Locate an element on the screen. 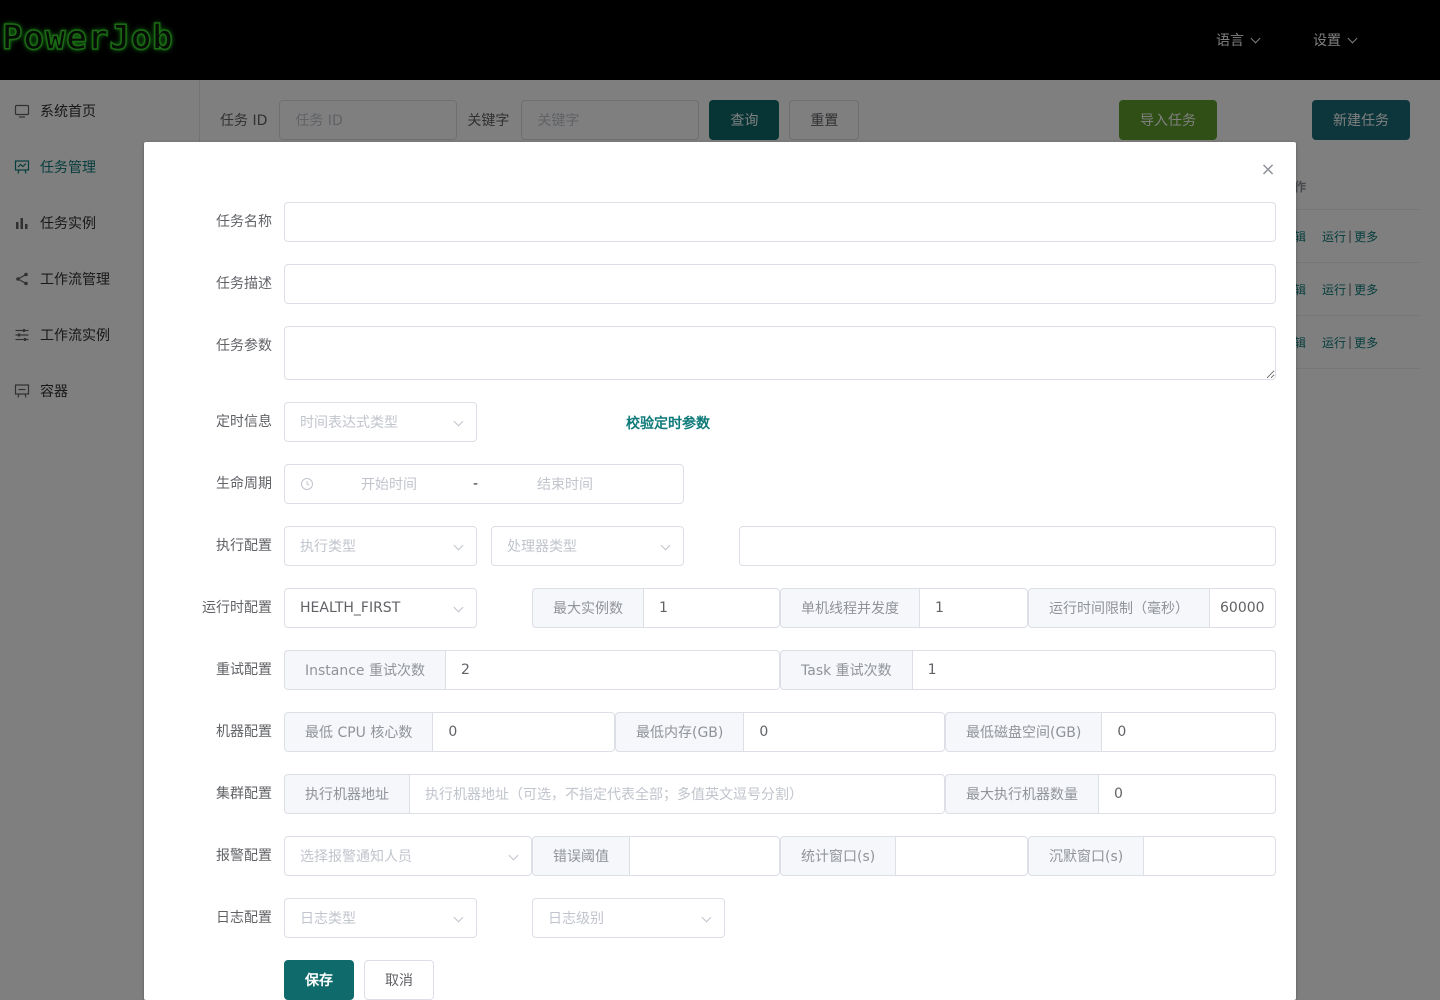 This screenshot has width=1440, height=1000. job-params-label: 任务参数 is located at coordinates (244, 346).